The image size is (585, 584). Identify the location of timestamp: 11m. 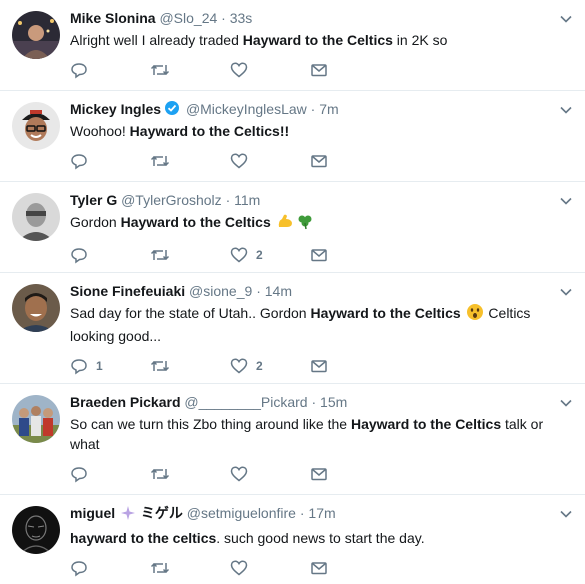
(247, 200).